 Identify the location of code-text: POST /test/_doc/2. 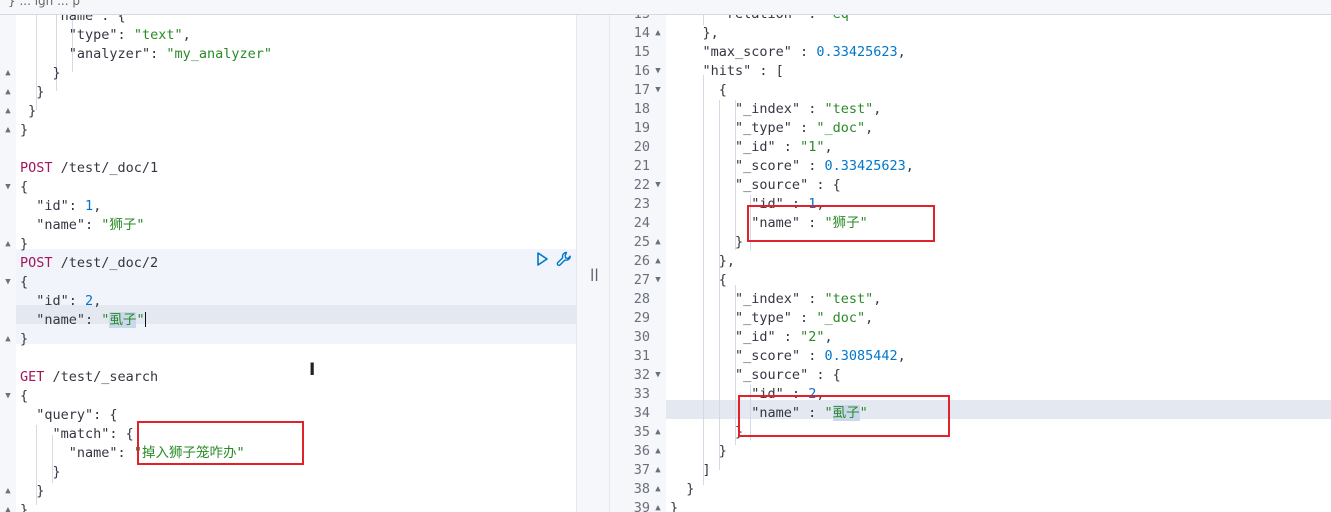
(89, 263).